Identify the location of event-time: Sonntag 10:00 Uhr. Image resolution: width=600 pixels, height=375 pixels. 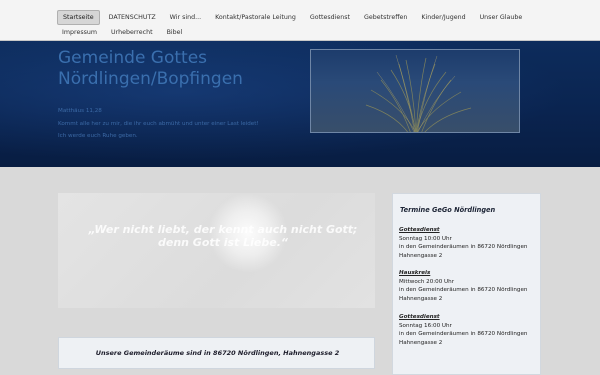
(425, 238).